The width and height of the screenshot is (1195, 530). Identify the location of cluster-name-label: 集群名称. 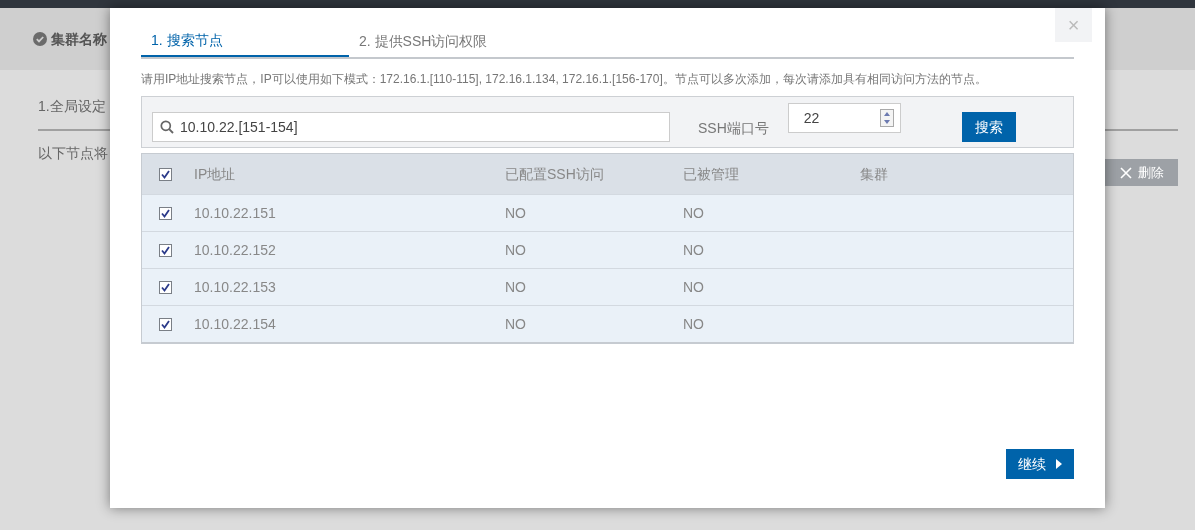
(79, 39).